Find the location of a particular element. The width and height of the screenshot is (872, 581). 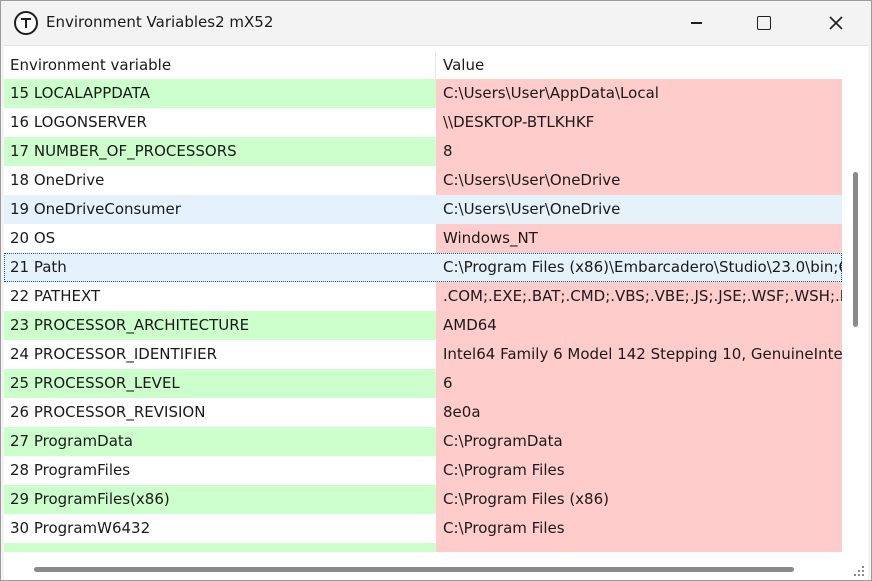

variable-name-cell: 19 OneDriveConsumer is located at coordinates (220, 209).